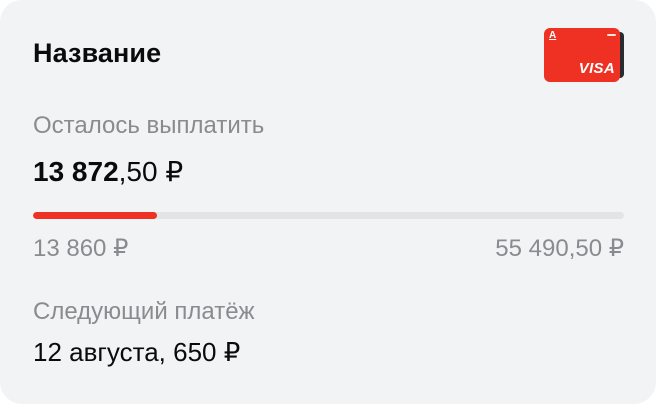 This screenshot has height=404, width=656. I want to click on card-title: Название, so click(97, 53).